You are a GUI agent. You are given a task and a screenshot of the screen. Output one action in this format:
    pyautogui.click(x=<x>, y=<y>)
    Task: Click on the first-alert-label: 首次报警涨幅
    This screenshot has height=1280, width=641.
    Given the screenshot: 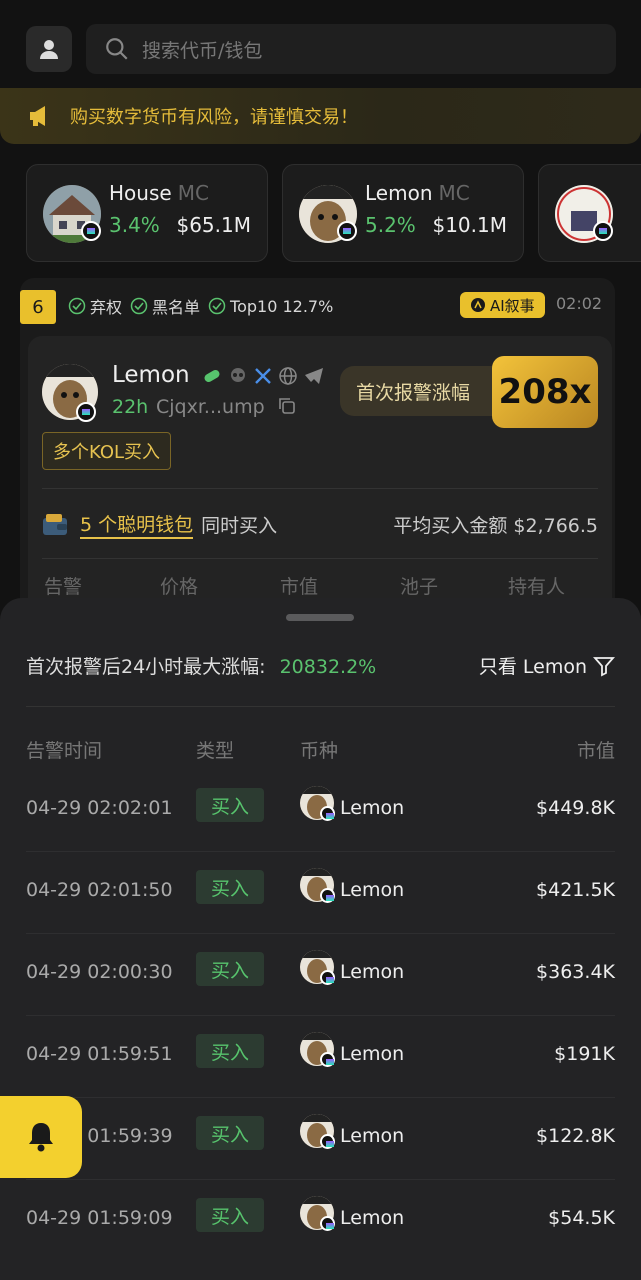 What is the action you would take?
    pyautogui.click(x=425, y=391)
    